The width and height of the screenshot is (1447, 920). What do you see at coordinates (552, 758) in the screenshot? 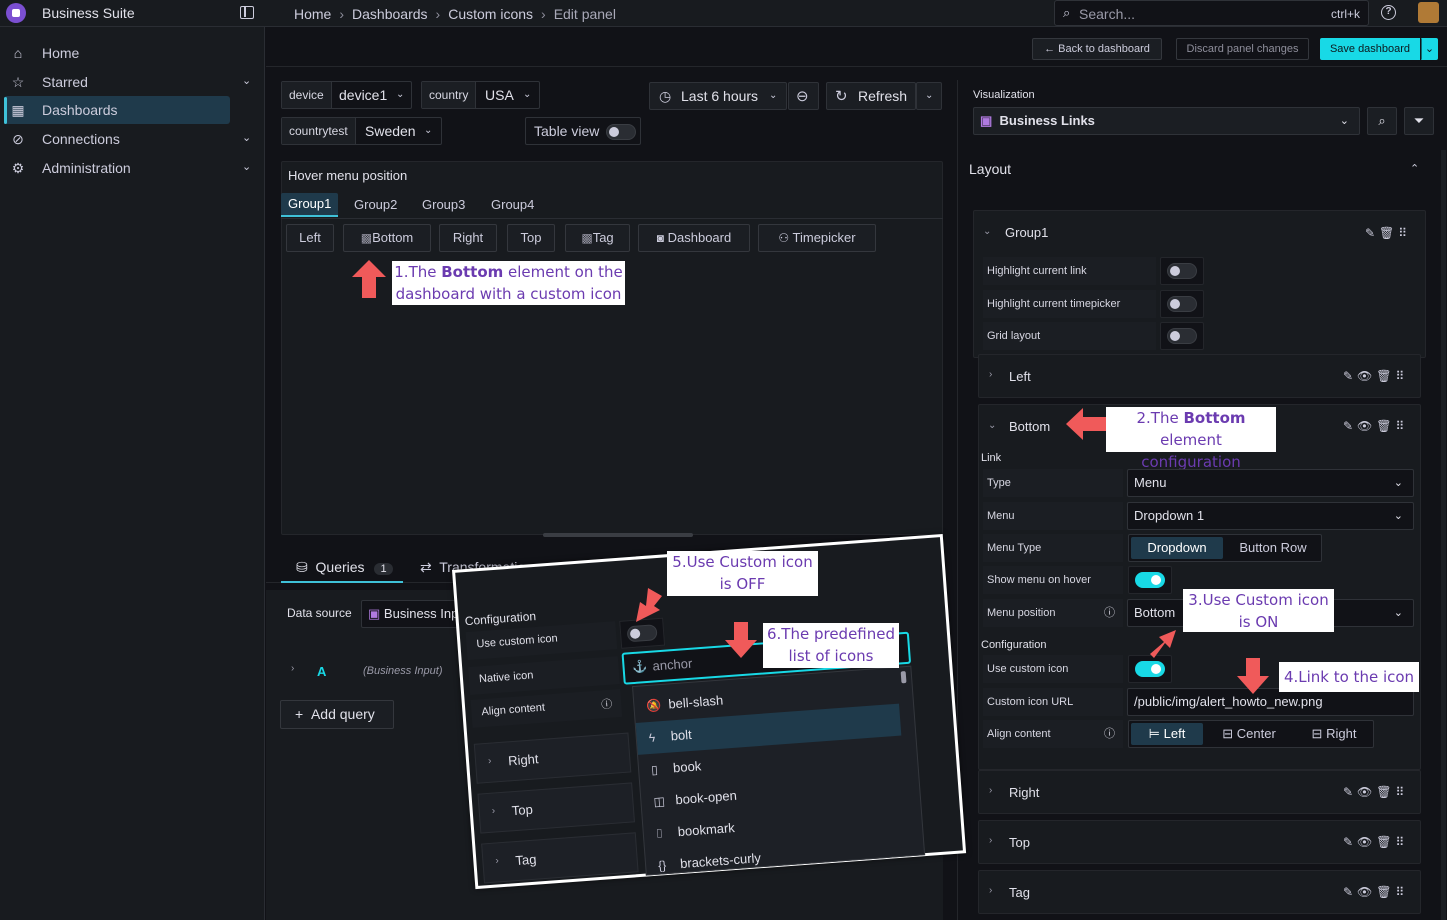
I see `inset-item-right: › Right` at bounding box center [552, 758].